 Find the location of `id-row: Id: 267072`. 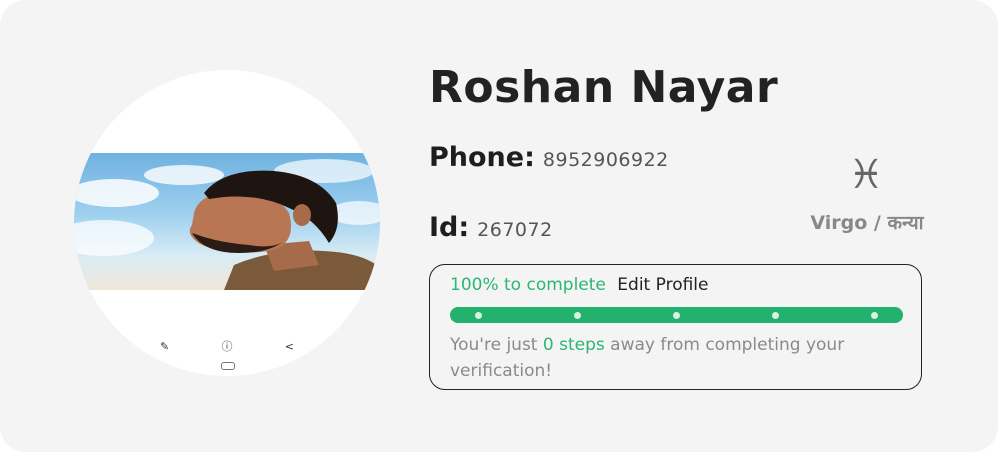

id-row: Id: 267072 is located at coordinates (491, 227).